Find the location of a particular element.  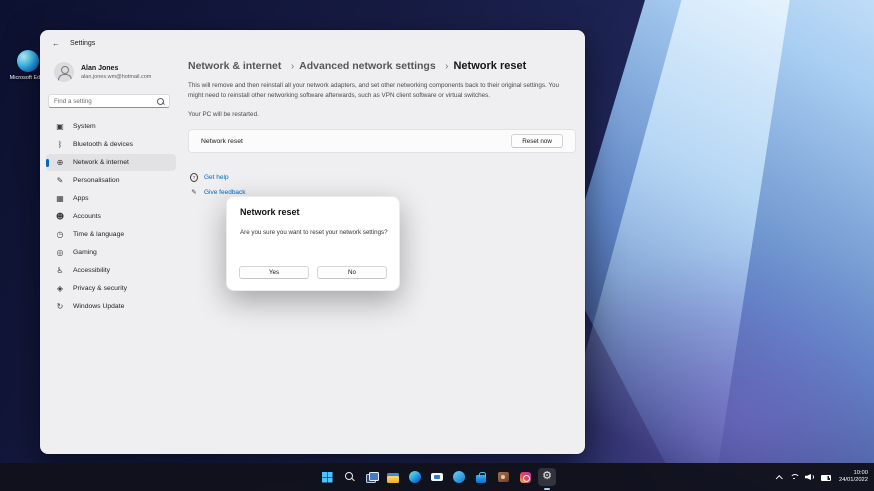

sidebar-item-label: Accounts is located at coordinates (87, 216).